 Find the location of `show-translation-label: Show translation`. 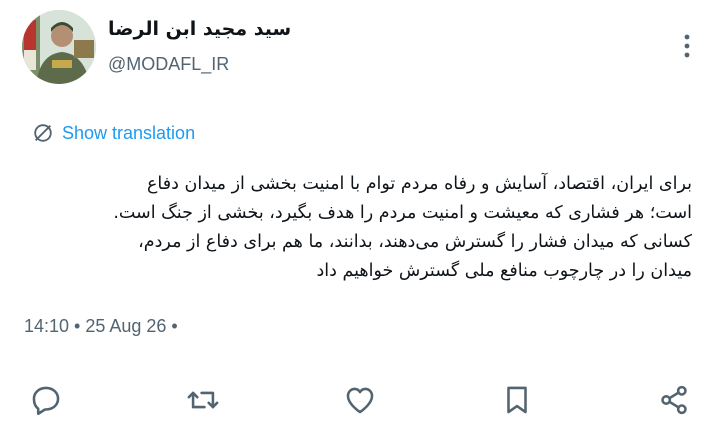

show-translation-label: Show translation is located at coordinates (128, 133).